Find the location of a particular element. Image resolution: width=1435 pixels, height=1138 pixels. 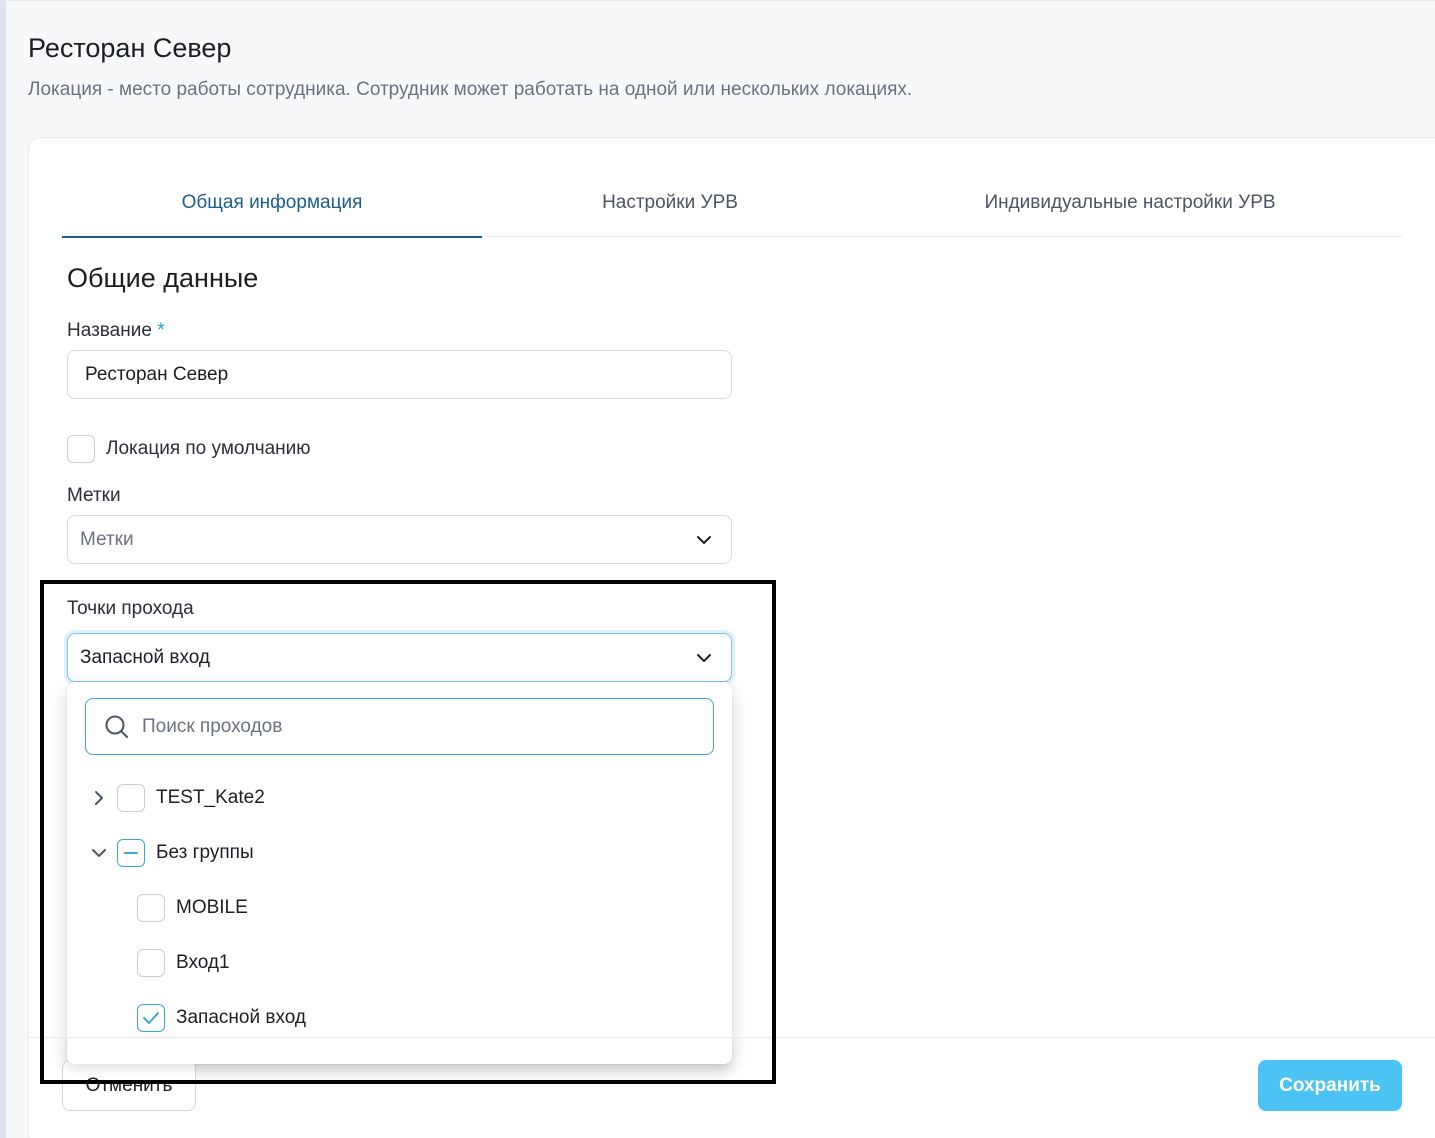

tree-item-mobile: MOBILE is located at coordinates (192, 908).